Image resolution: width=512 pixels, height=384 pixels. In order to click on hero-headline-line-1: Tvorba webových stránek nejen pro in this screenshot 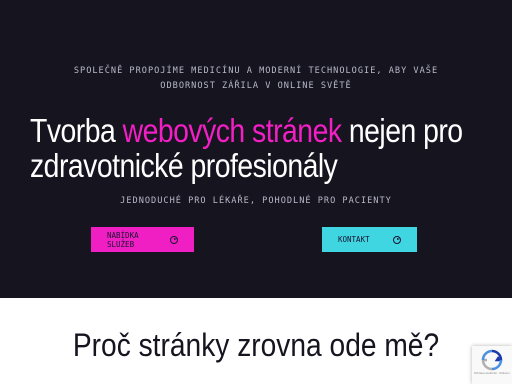, I will do `click(246, 130)`.